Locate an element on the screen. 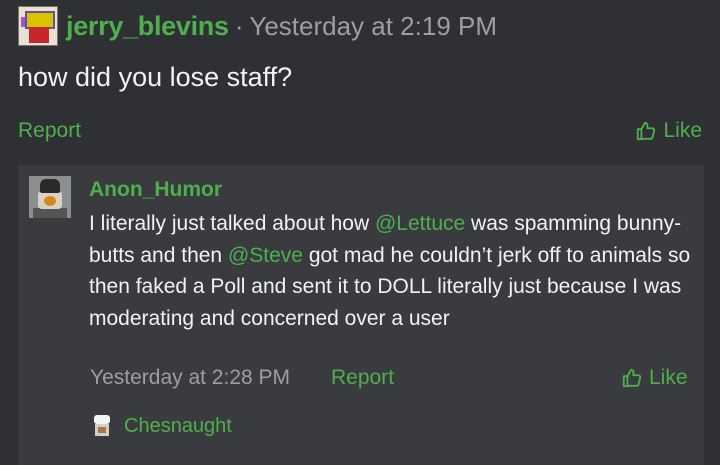  mention-link: @Steve is located at coordinates (265, 255).